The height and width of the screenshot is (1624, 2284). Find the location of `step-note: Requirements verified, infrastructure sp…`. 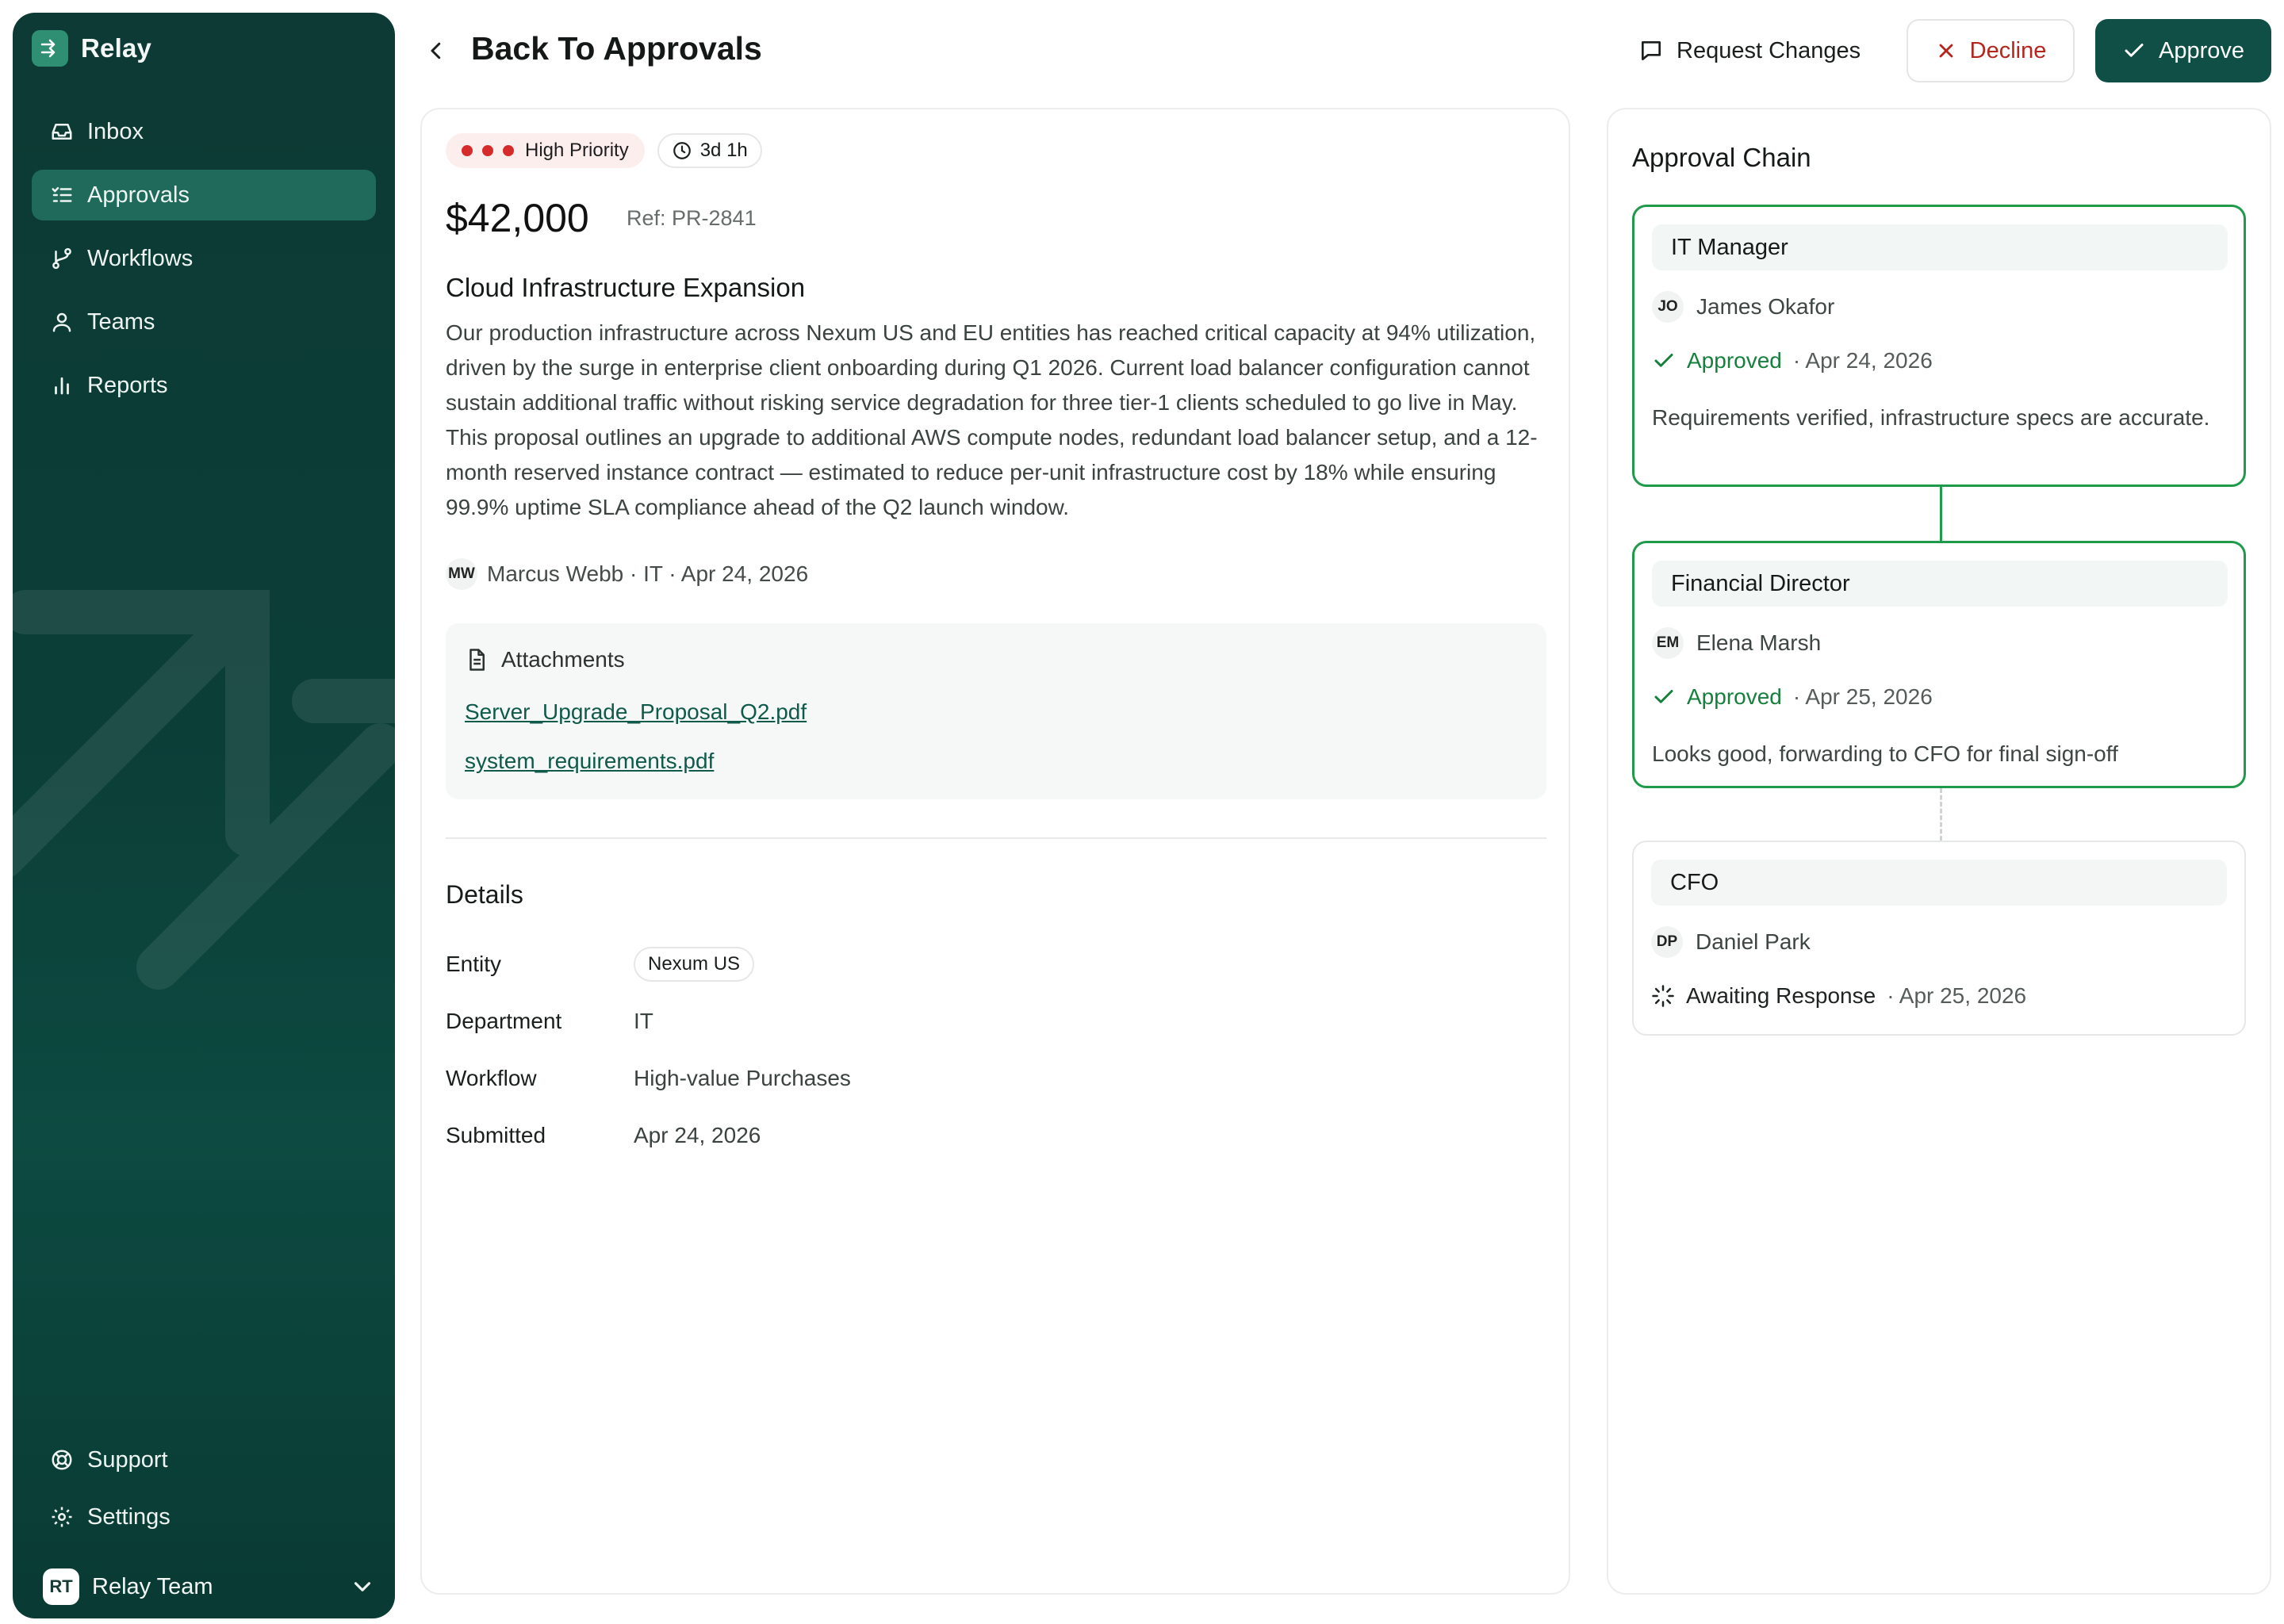

step-note: Requirements verified, infrastructure sp… is located at coordinates (1931, 417).